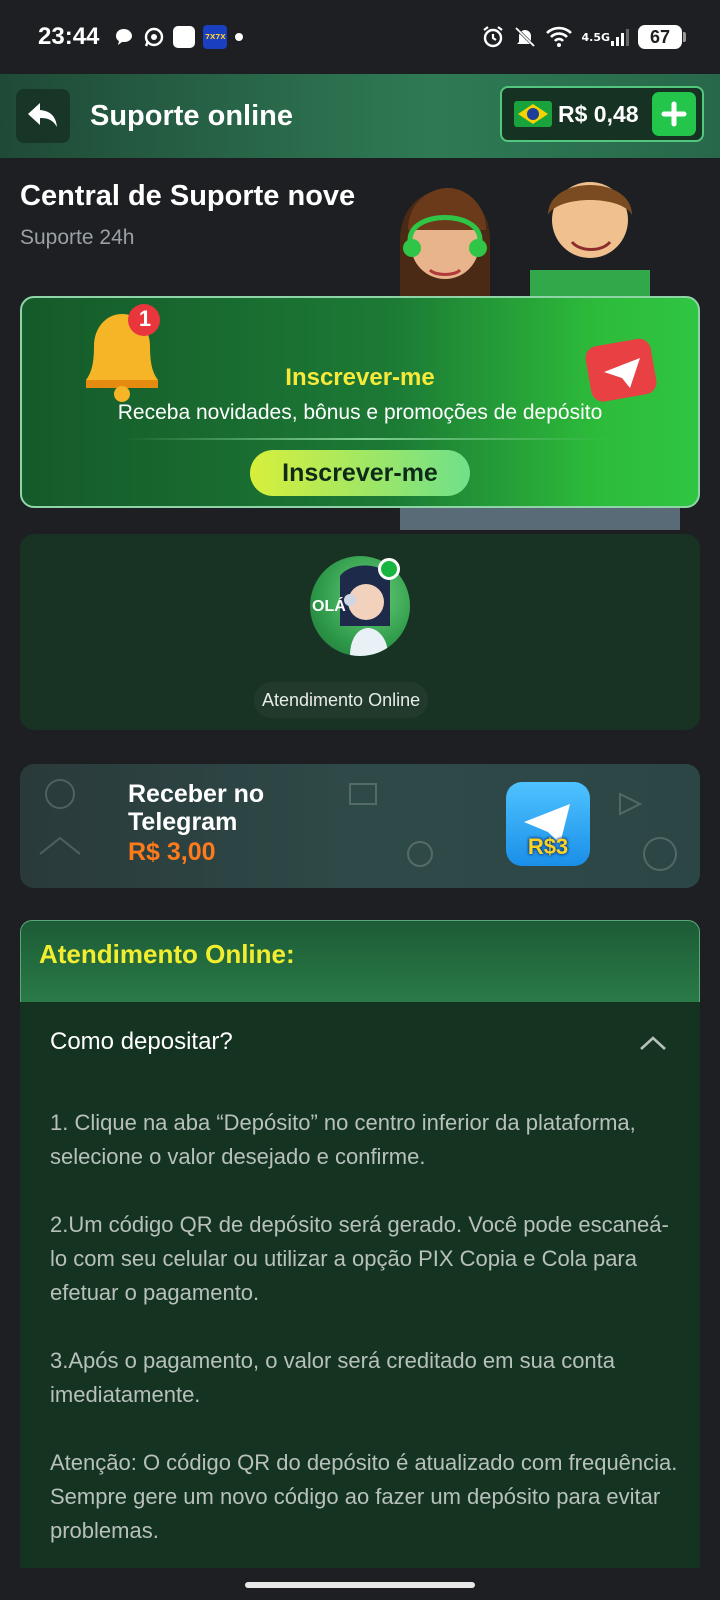  What do you see at coordinates (69, 36) in the screenshot?
I see `status-time: 23:44` at bounding box center [69, 36].